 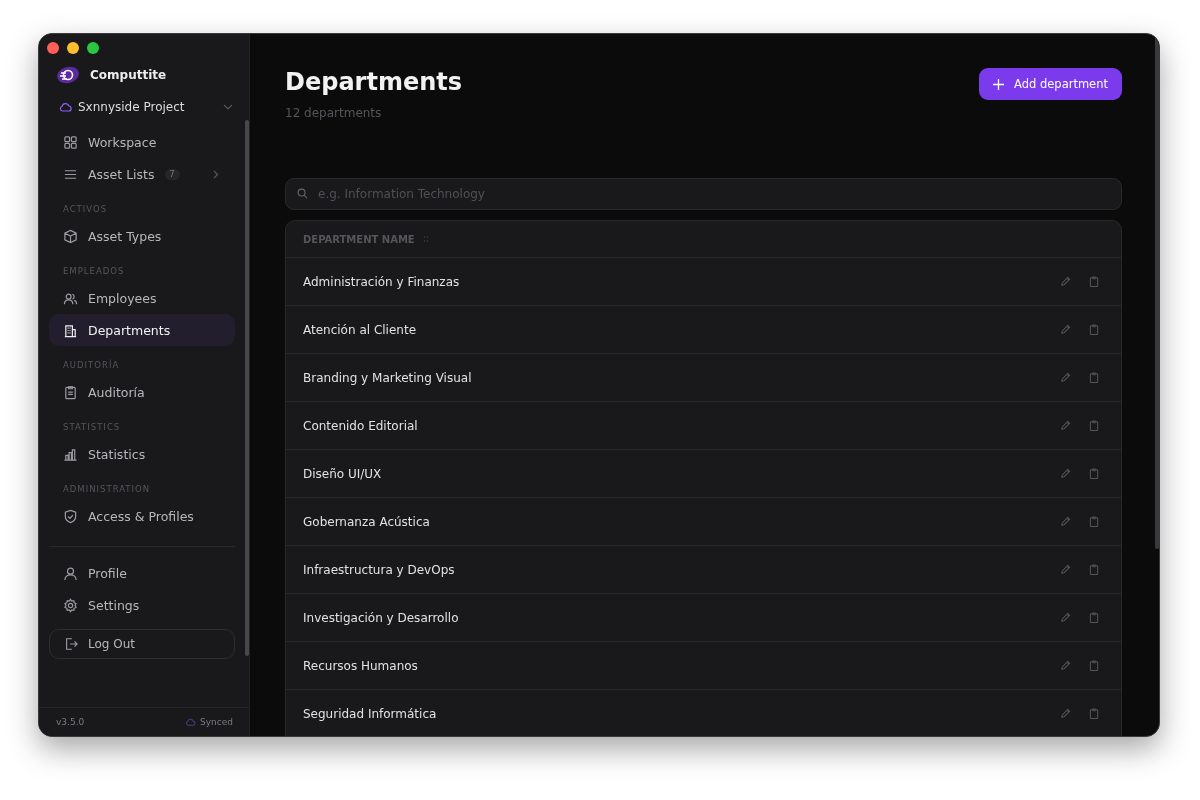 What do you see at coordinates (228, 107) in the screenshot?
I see `chevron-down-icon` at bounding box center [228, 107].